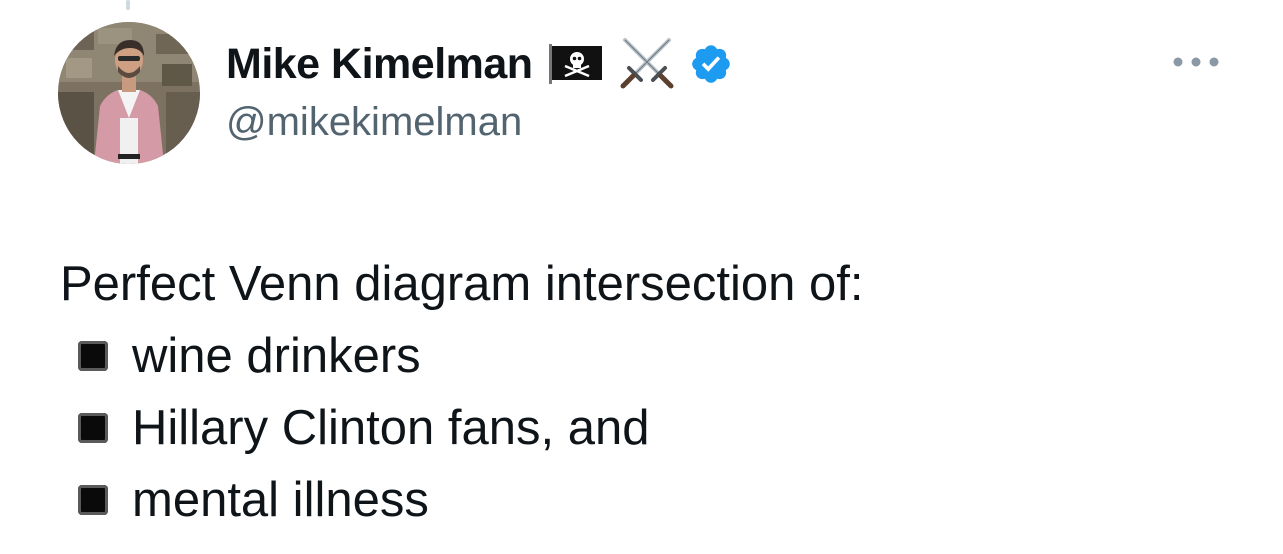 The height and width of the screenshot is (554, 1283). Describe the element at coordinates (391, 428) in the screenshot. I see `list-item-text: Hillary Clinton fans, and` at that location.